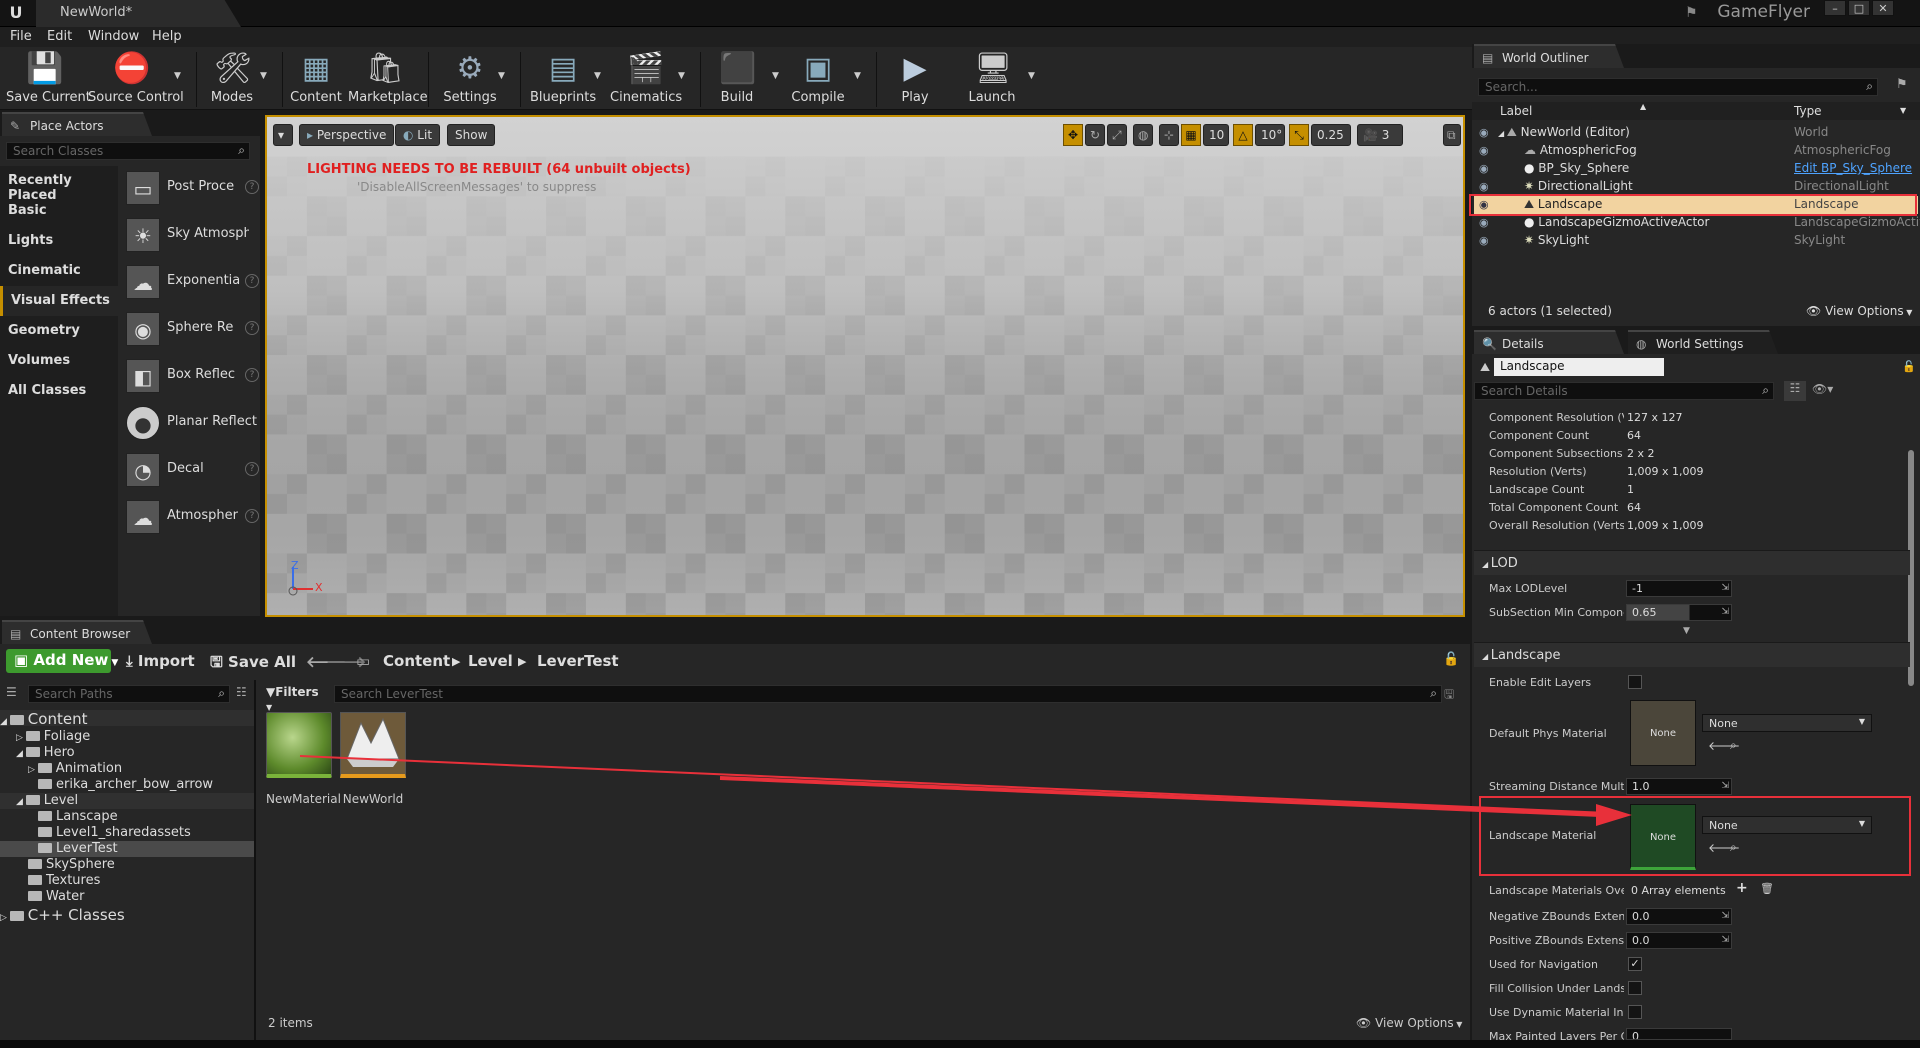 This screenshot has width=1920, height=1048. Describe the element at coordinates (1692, 654) in the screenshot. I see `section-landscape: ◢ Landscape` at that location.